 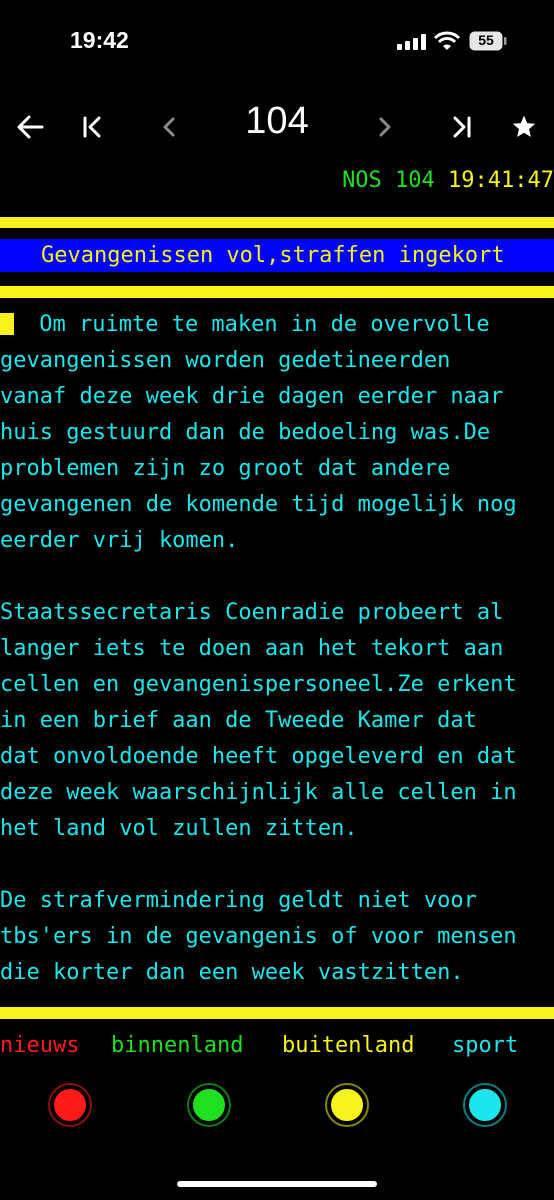 What do you see at coordinates (447, 40) in the screenshot?
I see `wifi-icon` at bounding box center [447, 40].